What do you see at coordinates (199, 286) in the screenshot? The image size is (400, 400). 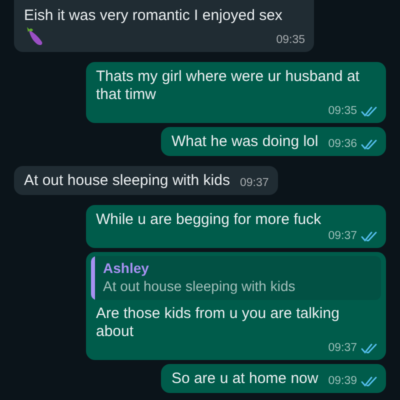 I see `quote-text: At out house sleeping with kids` at bounding box center [199, 286].